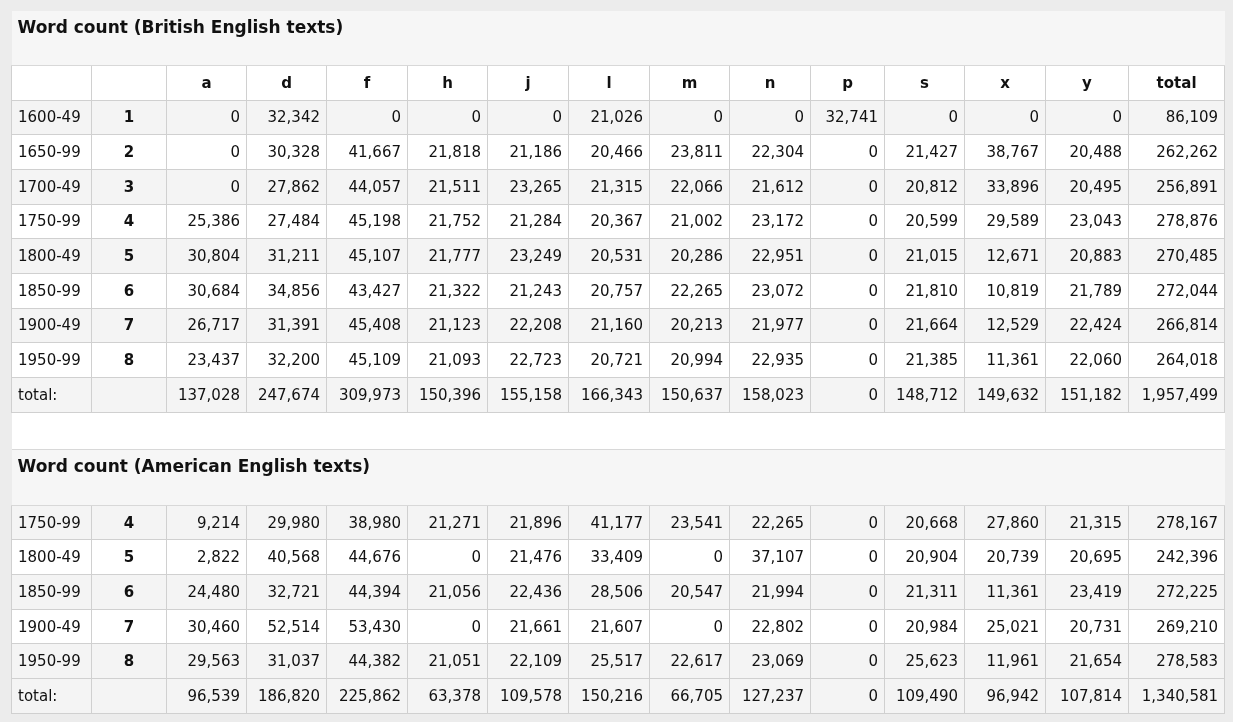 The width and height of the screenshot is (1233, 722). Describe the element at coordinates (609, 696) in the screenshot. I see `table-cell: 150,216` at that location.